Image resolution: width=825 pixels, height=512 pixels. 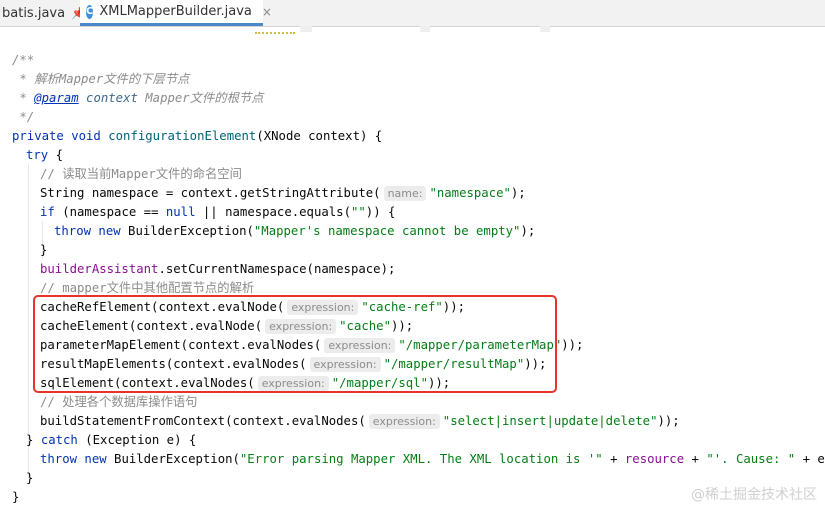 What do you see at coordinates (119, 402) in the screenshot?
I see `code-line: // 处理各个数据库操作语句` at bounding box center [119, 402].